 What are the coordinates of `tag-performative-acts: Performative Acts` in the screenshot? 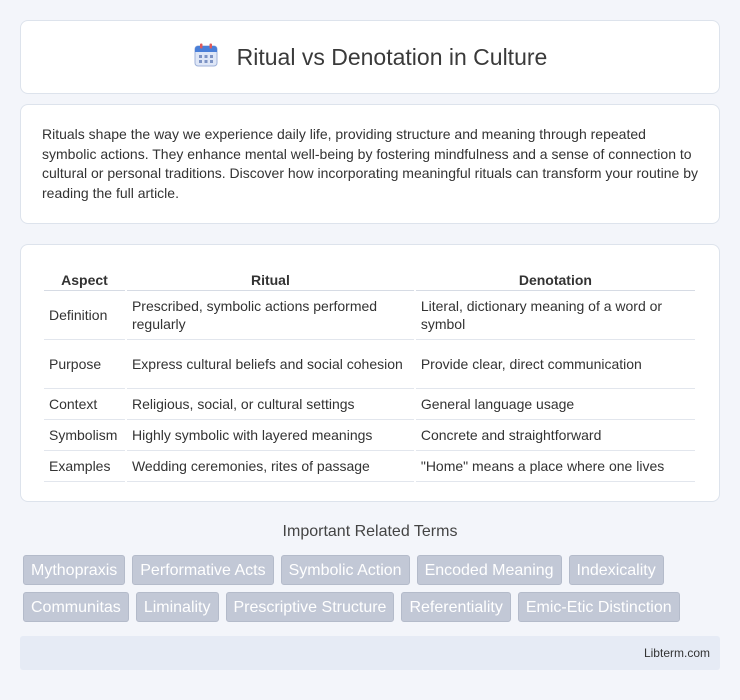 It's located at (203, 570).